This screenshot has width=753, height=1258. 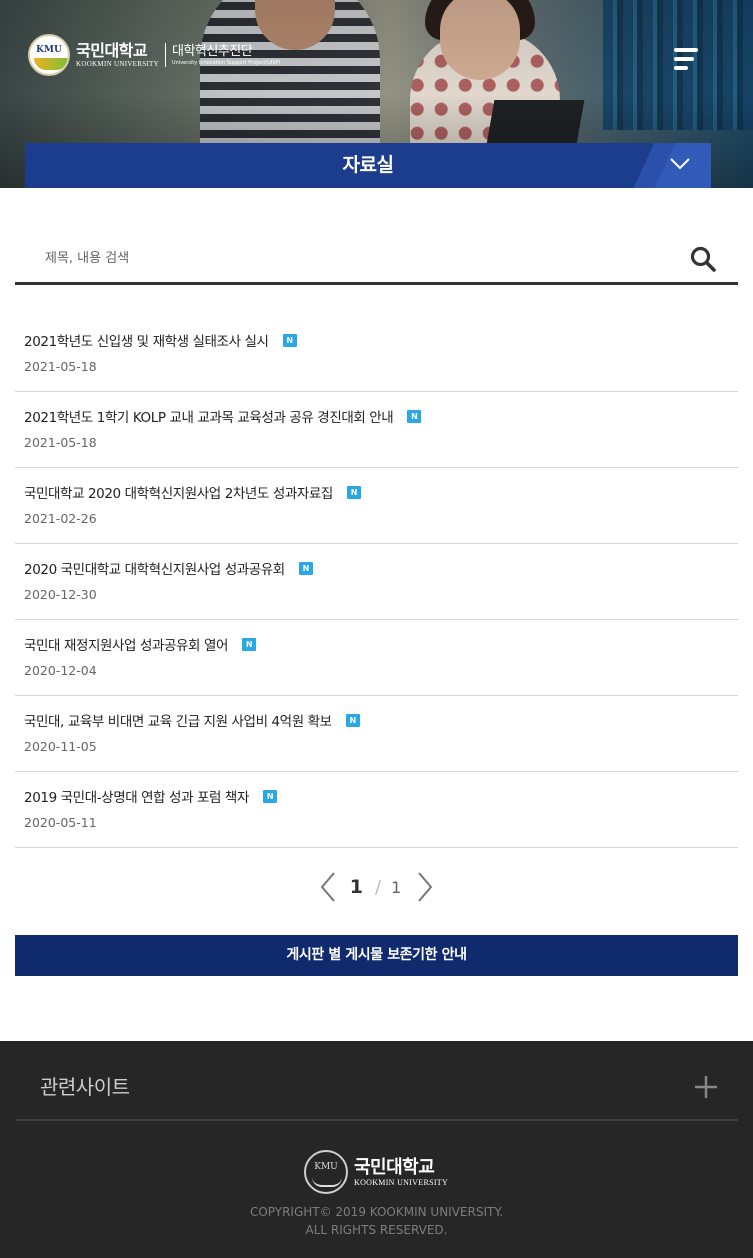 I want to click on post-title: 2021학년도 신입생 및 재학생 실태조사 실시, so click(x=146, y=340).